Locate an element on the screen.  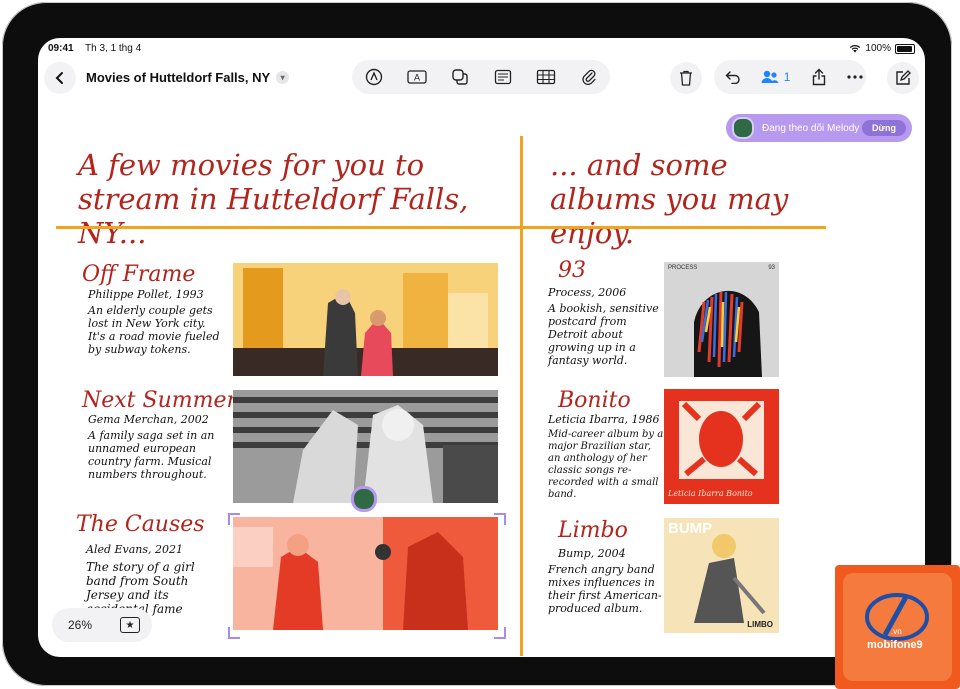
status-right: 100% is located at coordinates (882, 48).